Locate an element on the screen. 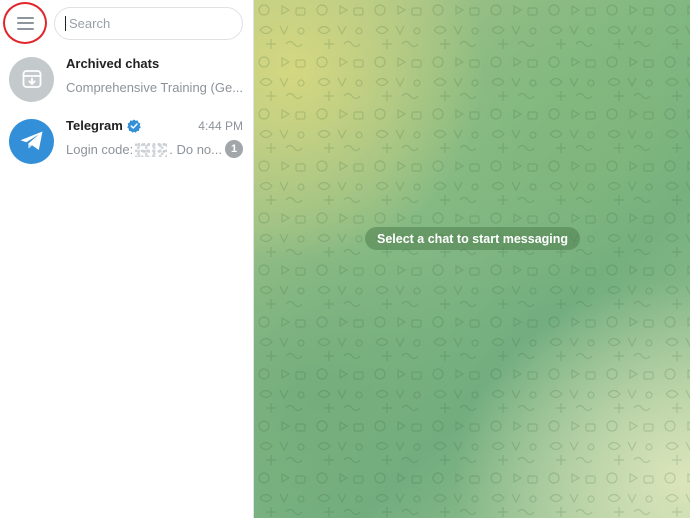 The height and width of the screenshot is (518, 690). telegram-paper-plane-icon is located at coordinates (31, 140).